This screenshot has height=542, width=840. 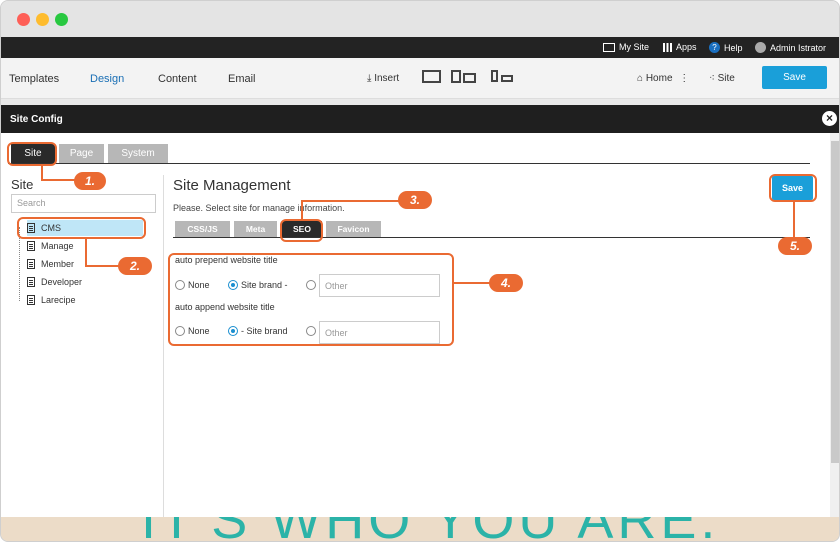 I want to click on sidebar-item-member: Member, so click(x=50, y=264).